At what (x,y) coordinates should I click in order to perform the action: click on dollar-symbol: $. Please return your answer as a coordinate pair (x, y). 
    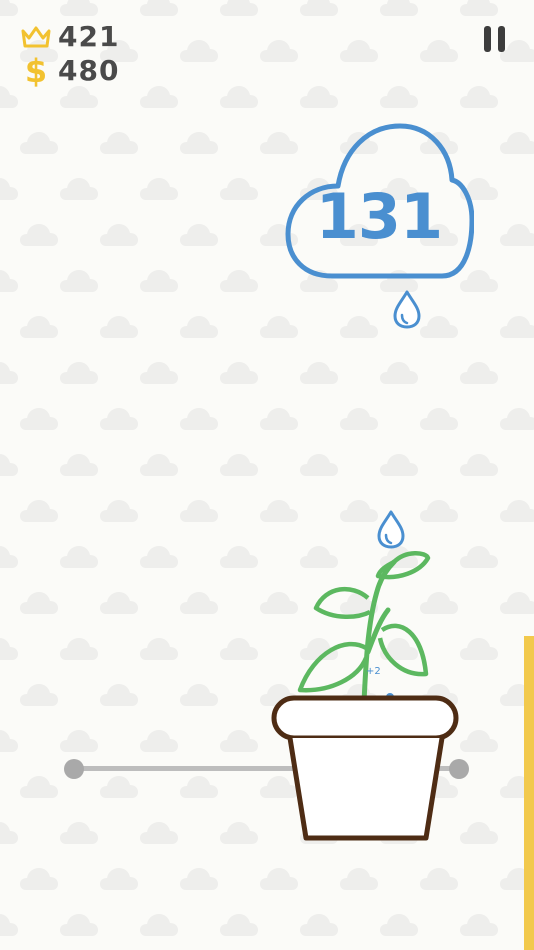
    Looking at the image, I should click on (36, 70).